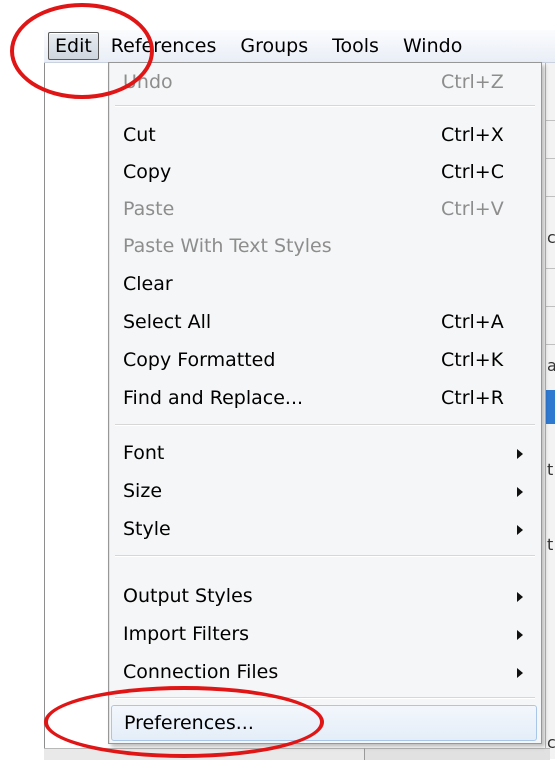 The image size is (555, 760). Describe the element at coordinates (324, 136) in the screenshot. I see `menu-item-cut: Cut Ctrl+X` at that location.